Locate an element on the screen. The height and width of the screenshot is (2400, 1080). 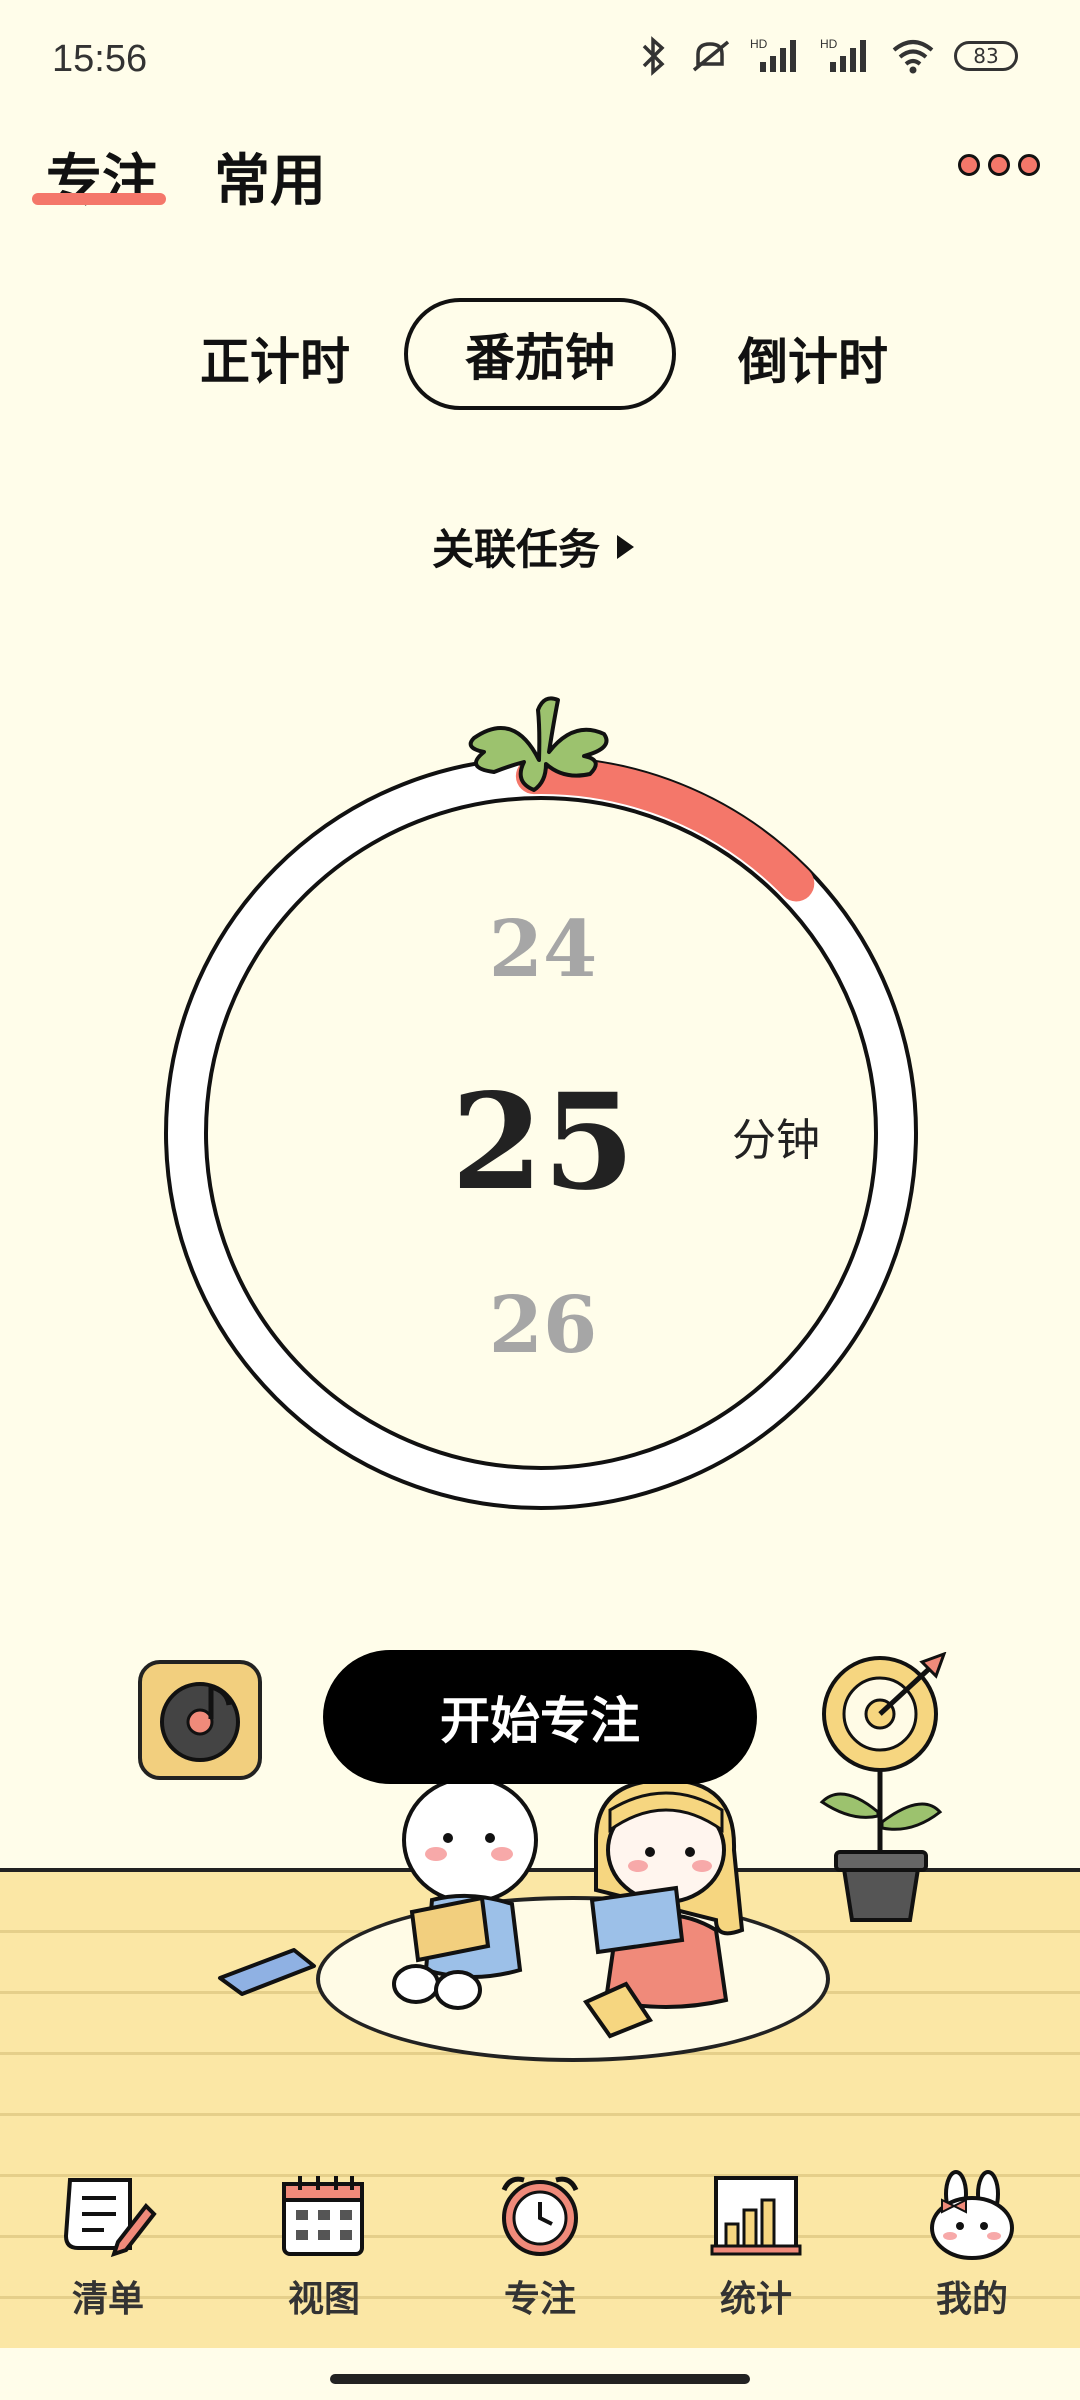
mode-count-up: 正计时 is located at coordinates (275, 358).